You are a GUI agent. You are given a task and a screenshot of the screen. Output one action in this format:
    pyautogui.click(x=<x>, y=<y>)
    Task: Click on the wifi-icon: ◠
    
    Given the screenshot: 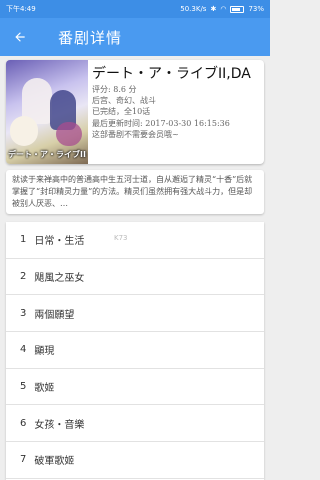 What is the action you would take?
    pyautogui.click(x=223, y=9)
    